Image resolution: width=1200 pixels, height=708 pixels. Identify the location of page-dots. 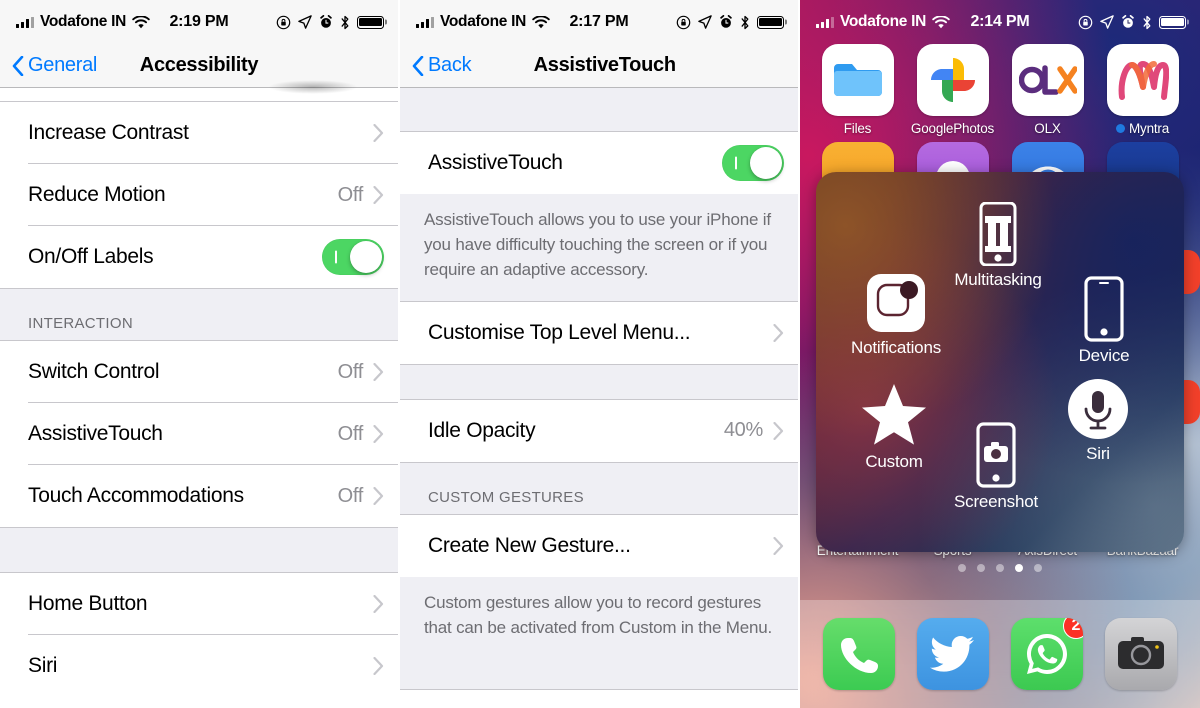
(1000, 568).